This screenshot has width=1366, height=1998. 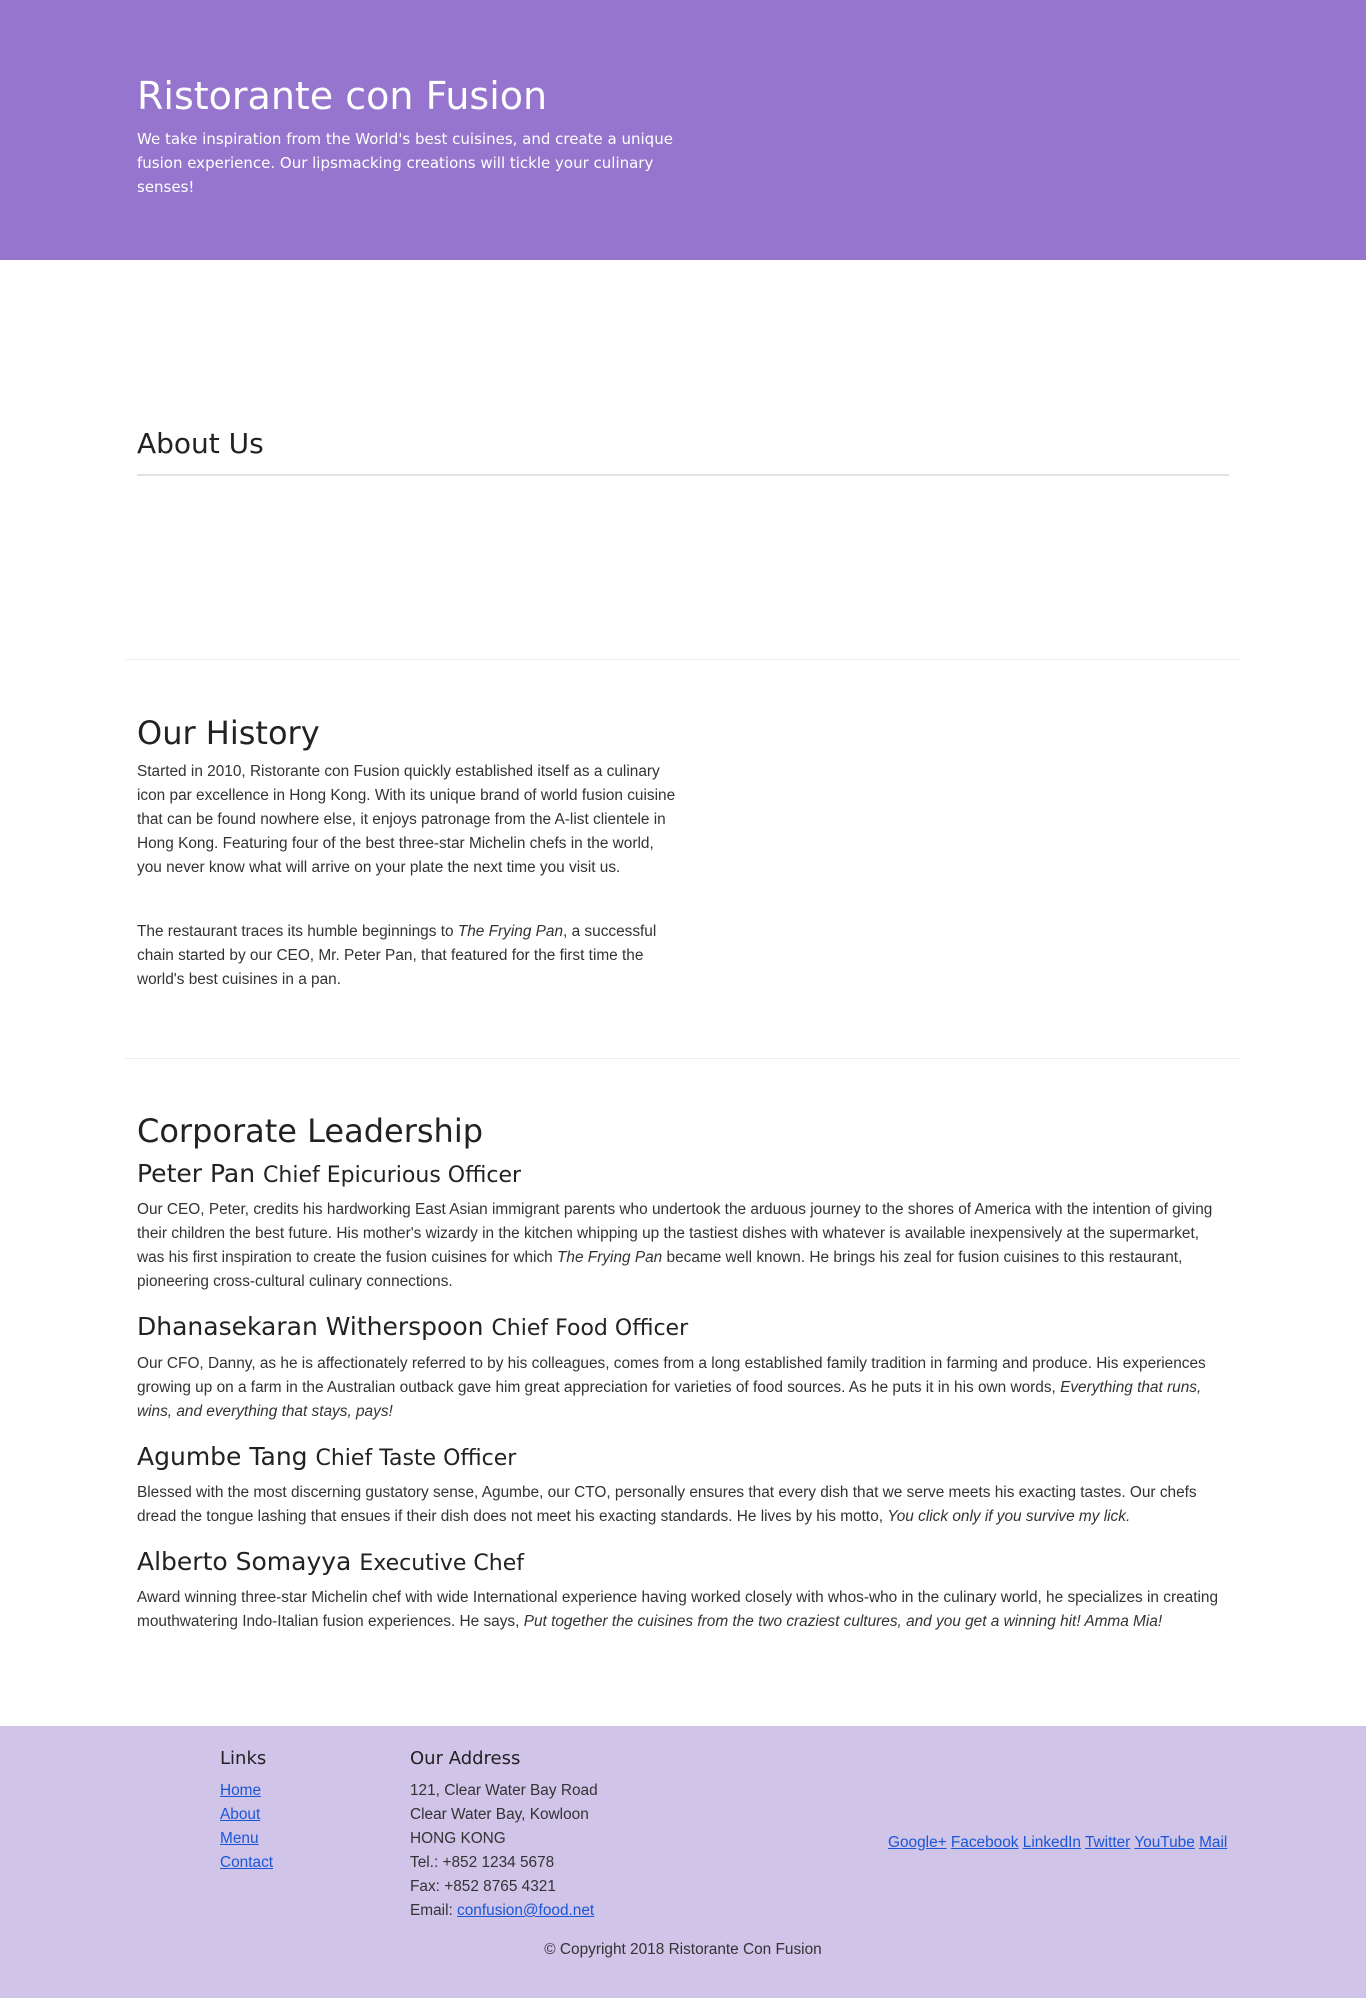 What do you see at coordinates (243, 1758) in the screenshot?
I see `footer-links-heading: Links` at bounding box center [243, 1758].